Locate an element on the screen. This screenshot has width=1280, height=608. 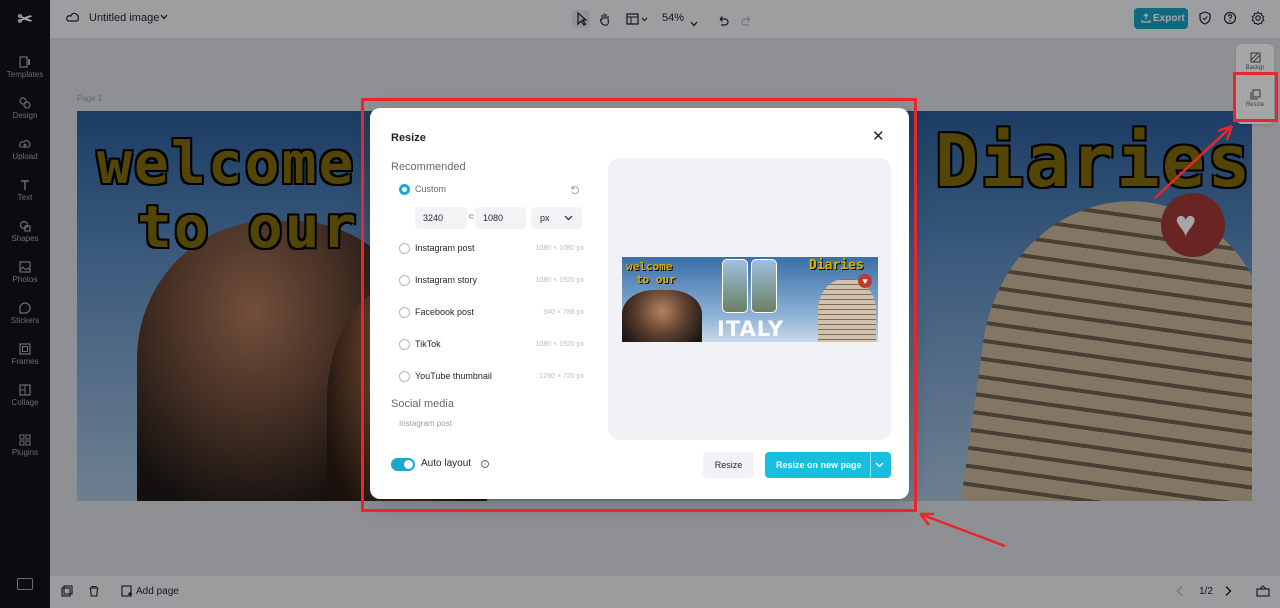
arrow-to-dialog-line is located at coordinates (962, 530).